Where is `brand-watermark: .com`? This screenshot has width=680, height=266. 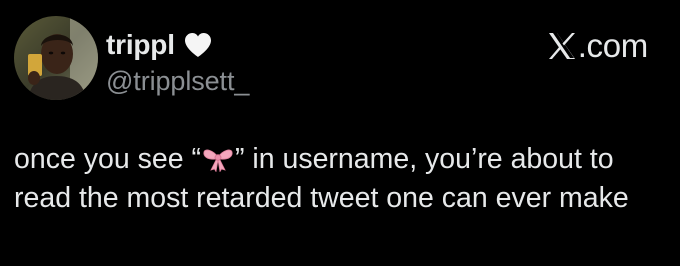 brand-watermark: .com is located at coordinates (597, 46).